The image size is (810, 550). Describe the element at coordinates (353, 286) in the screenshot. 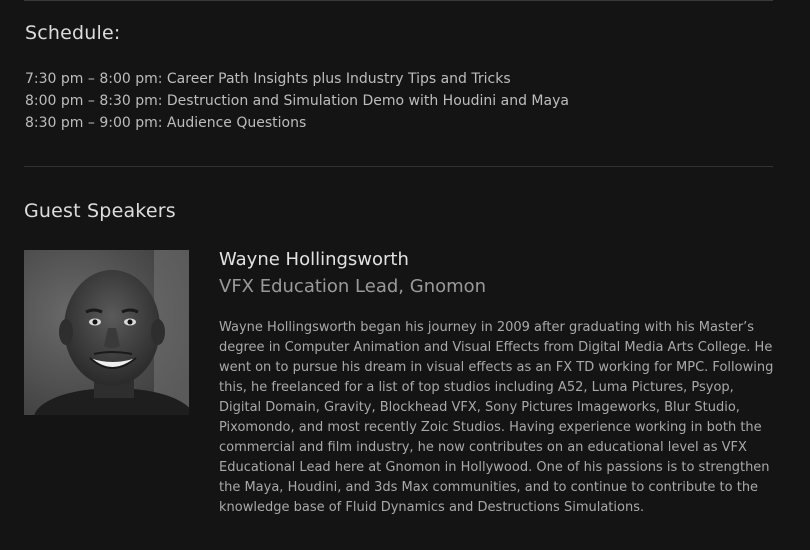

I see `speaker-title: VFX Education Lead, Gnomon` at that location.